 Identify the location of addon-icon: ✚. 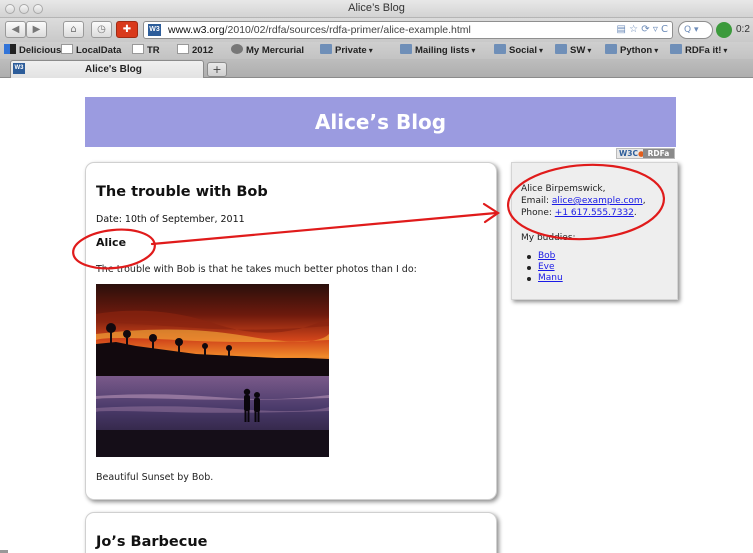
(127, 29).